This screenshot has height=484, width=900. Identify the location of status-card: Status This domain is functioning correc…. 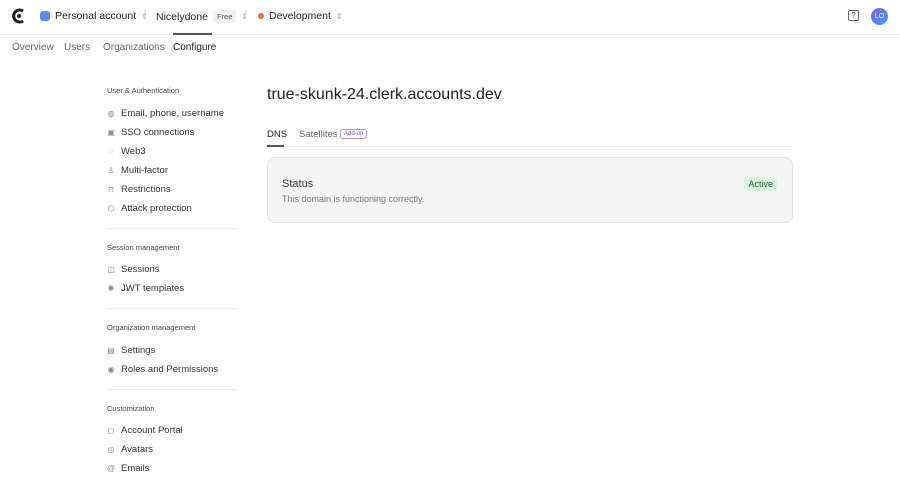
(530, 190).